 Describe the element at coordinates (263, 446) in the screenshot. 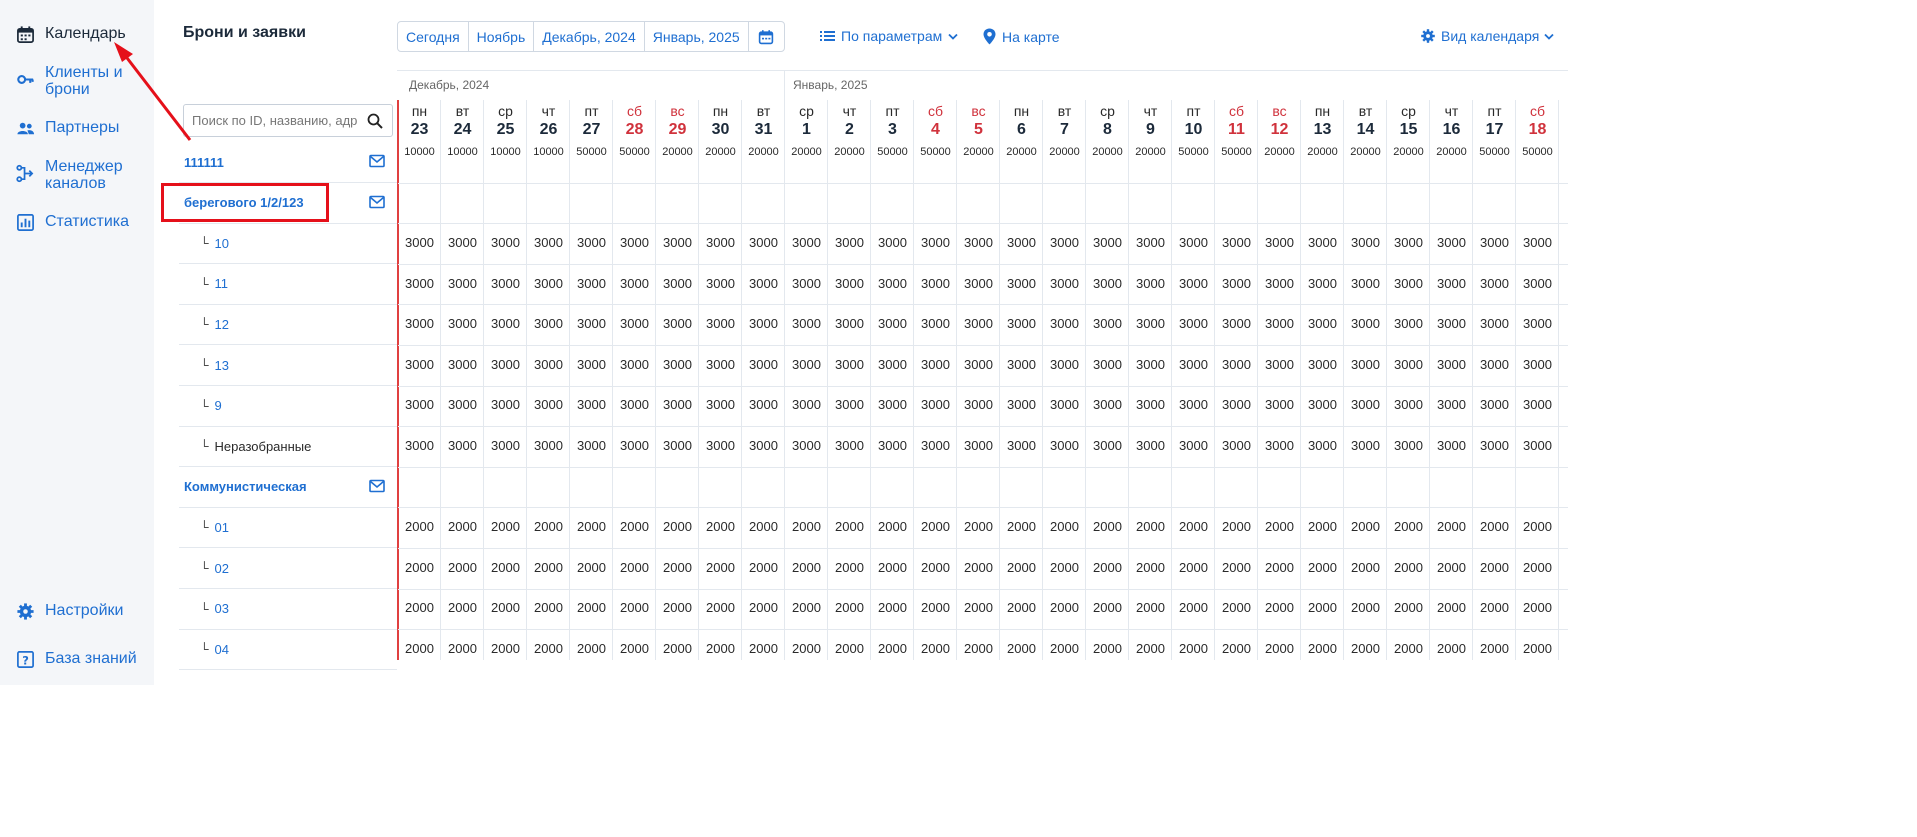

I see `unit-name: Неразобранные` at that location.